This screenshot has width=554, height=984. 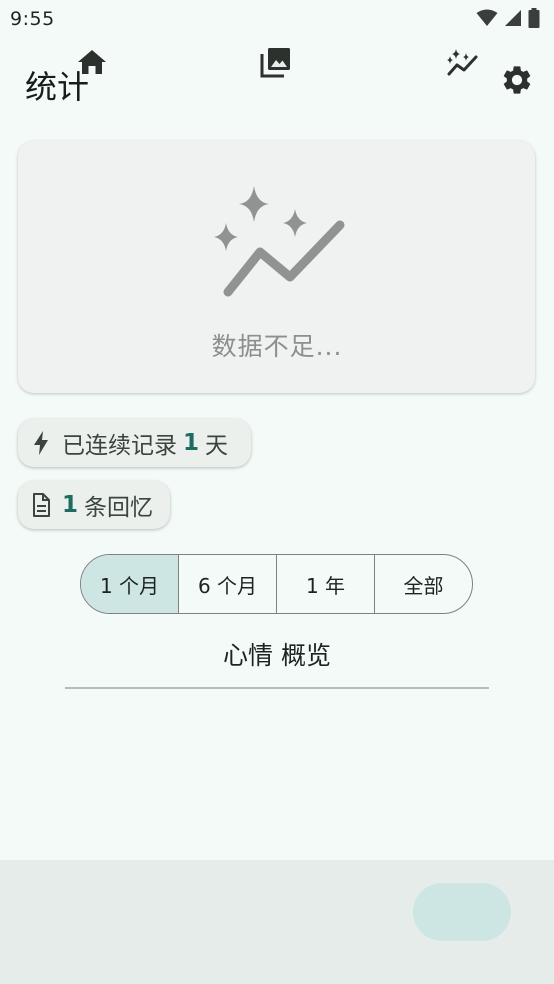 I want to click on document-icon, so click(x=41, y=505).